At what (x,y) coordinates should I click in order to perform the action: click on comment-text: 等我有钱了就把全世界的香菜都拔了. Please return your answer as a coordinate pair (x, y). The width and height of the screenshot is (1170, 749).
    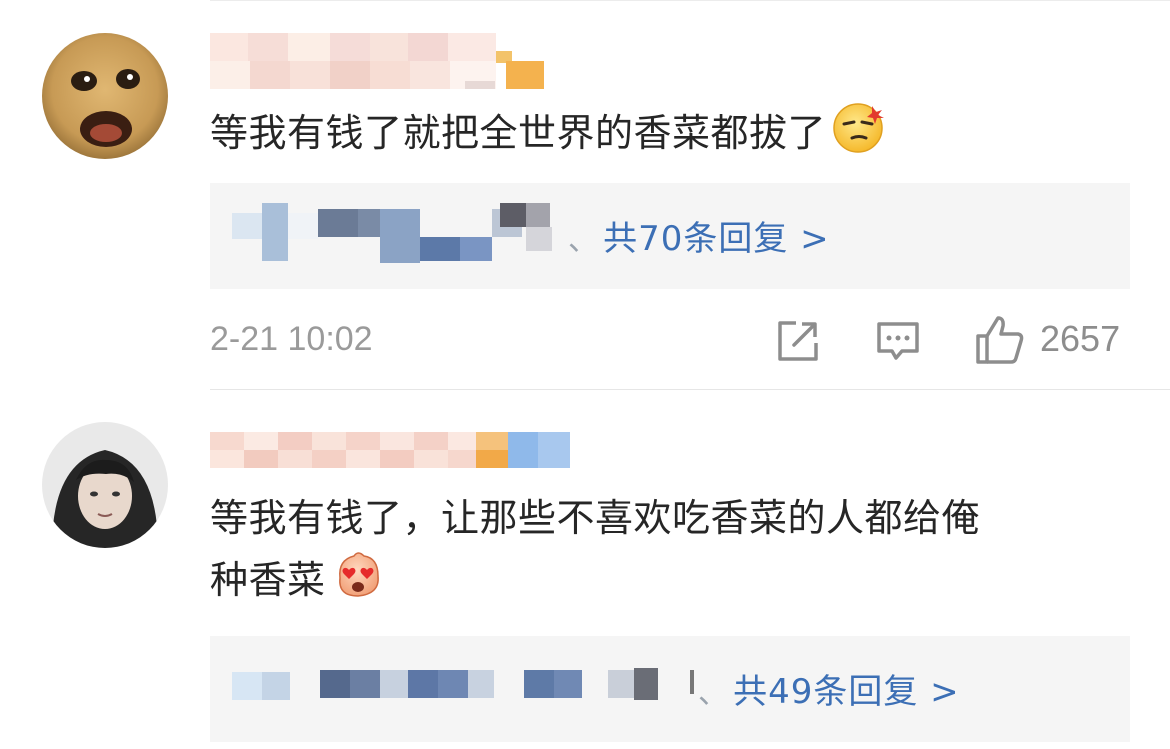
    Looking at the image, I should click on (670, 135).